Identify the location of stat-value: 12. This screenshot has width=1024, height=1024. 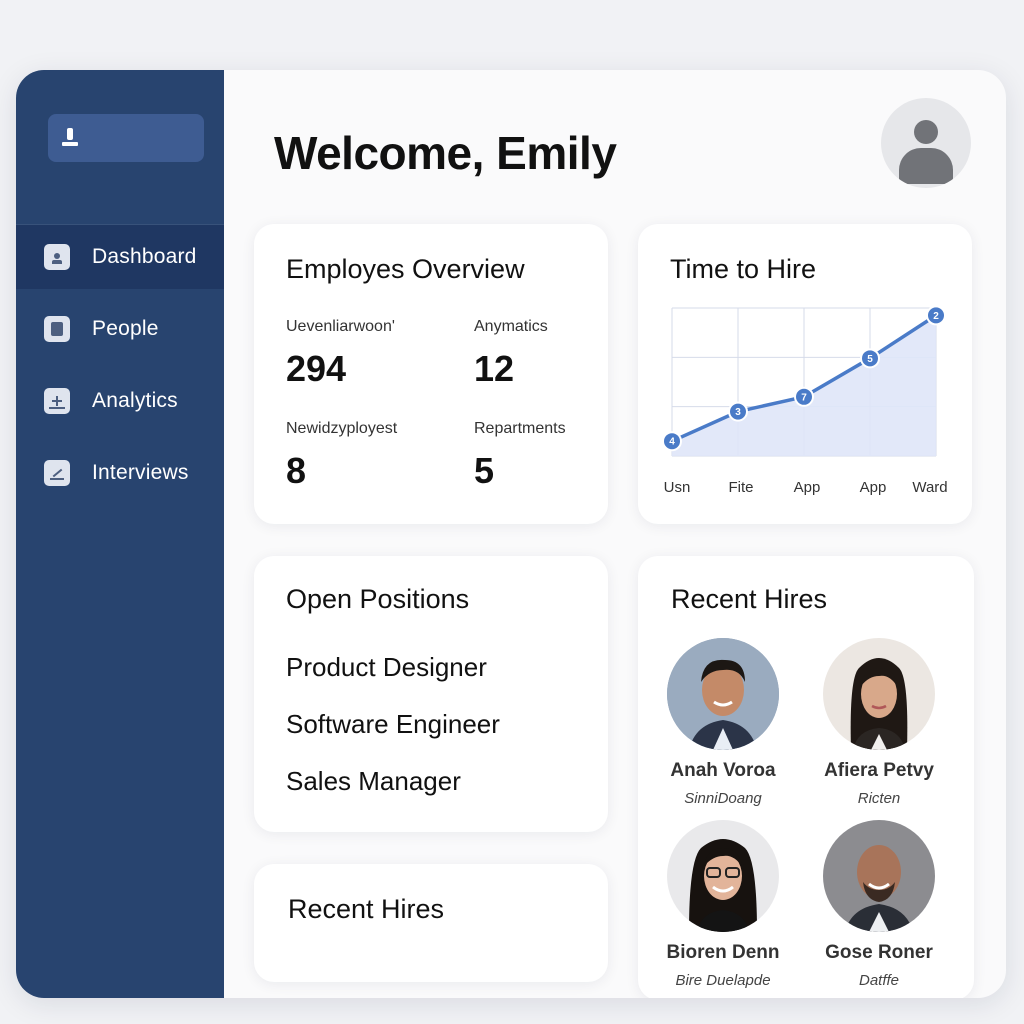
(494, 368).